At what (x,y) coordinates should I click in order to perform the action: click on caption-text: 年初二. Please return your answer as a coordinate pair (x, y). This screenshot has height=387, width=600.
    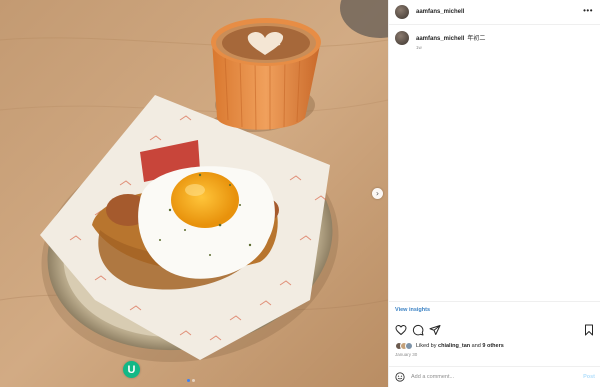
    Looking at the image, I should click on (476, 39).